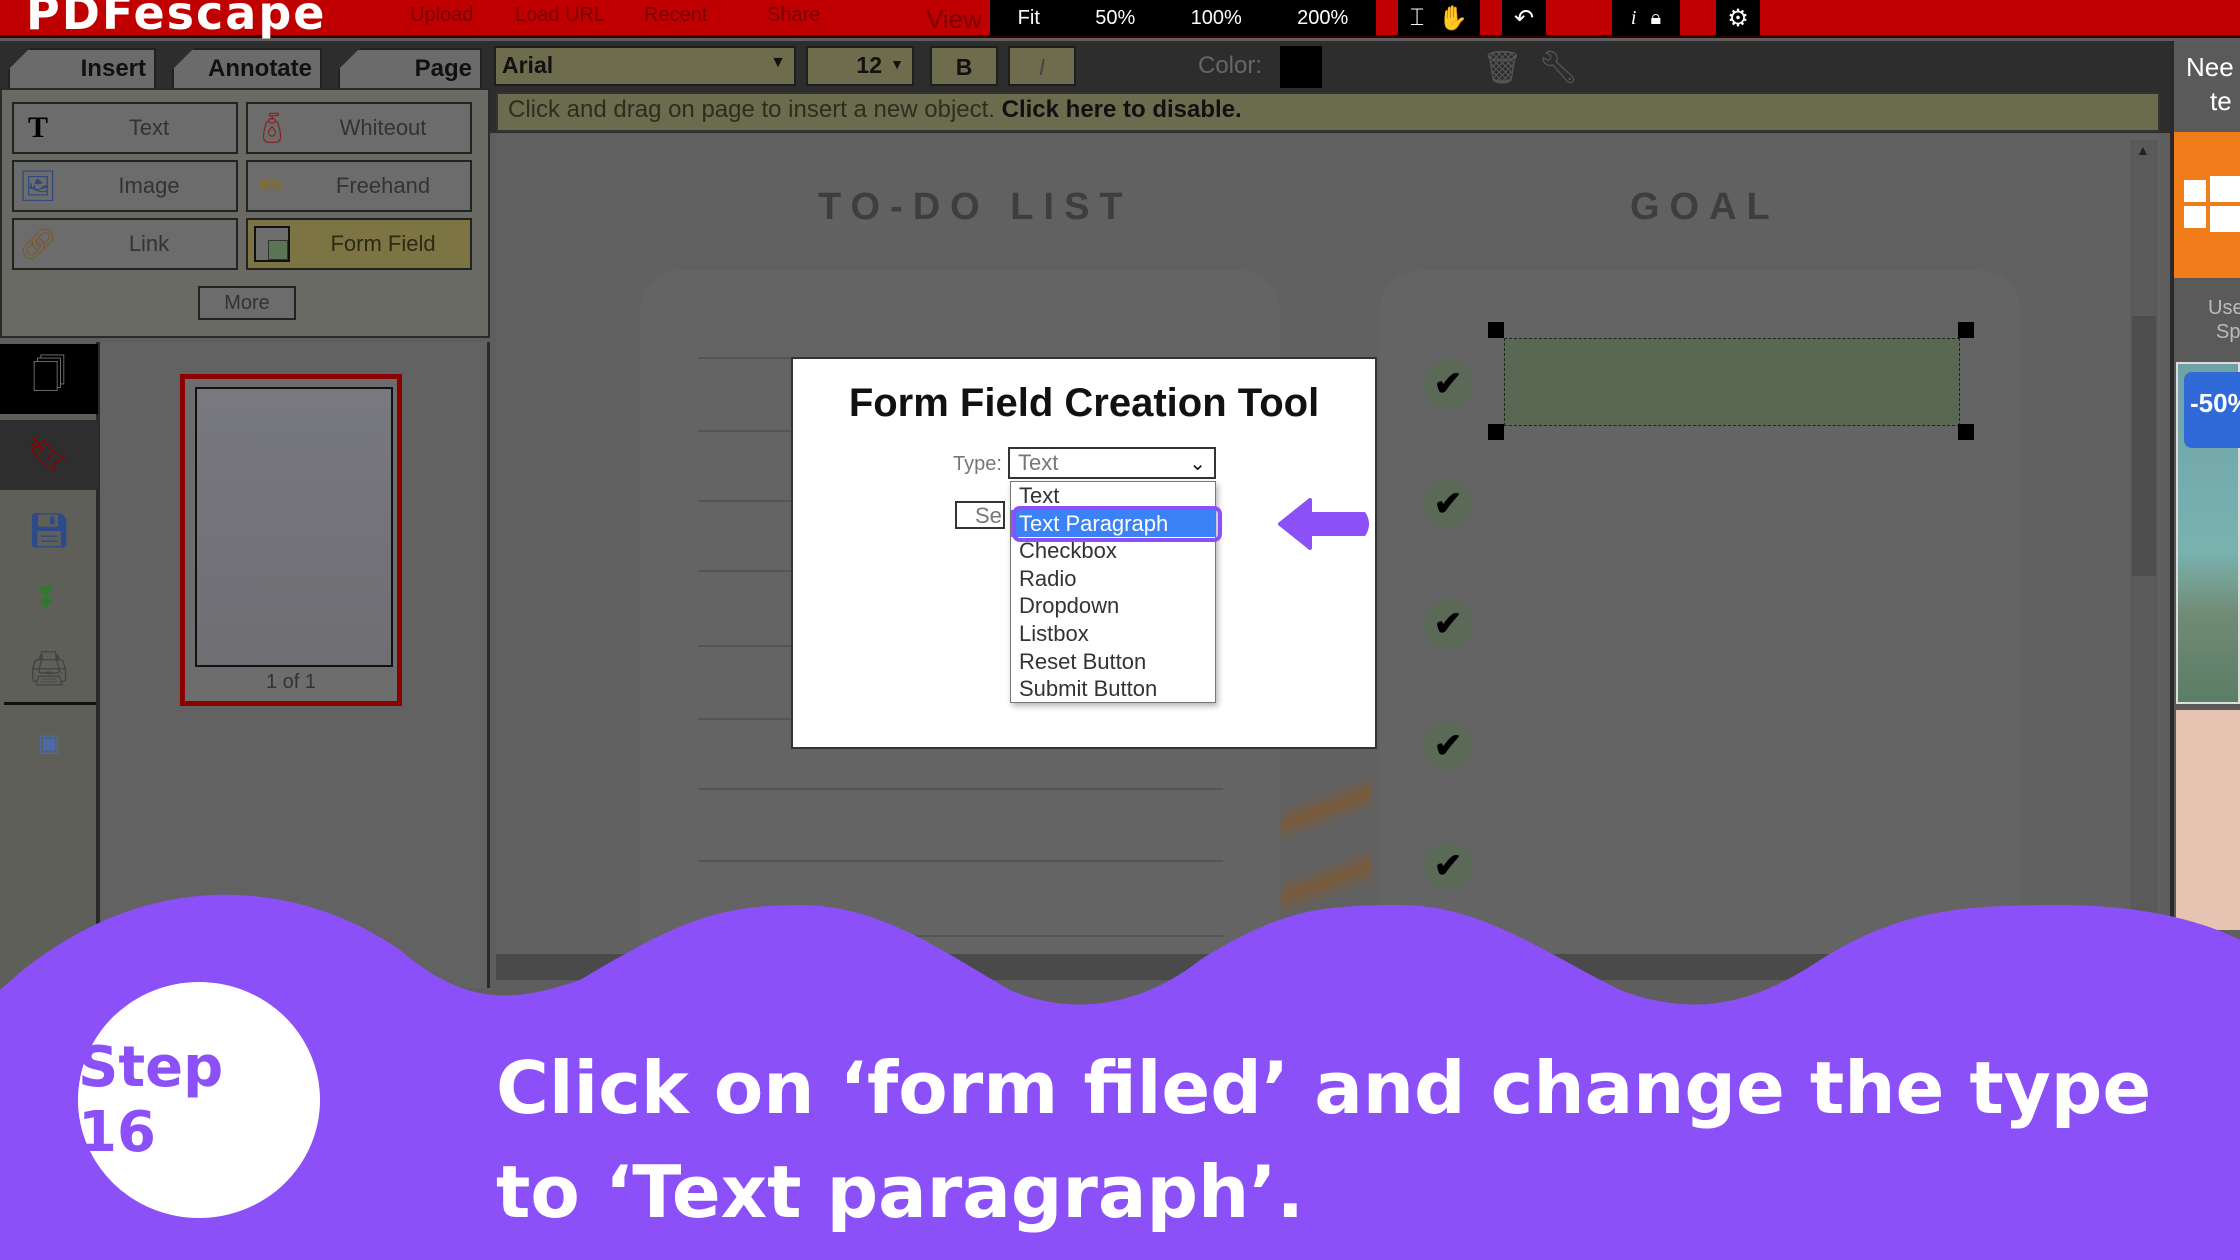 This screenshot has width=2240, height=1260. I want to click on page-thumbnail: 1 of 1, so click(291, 540).